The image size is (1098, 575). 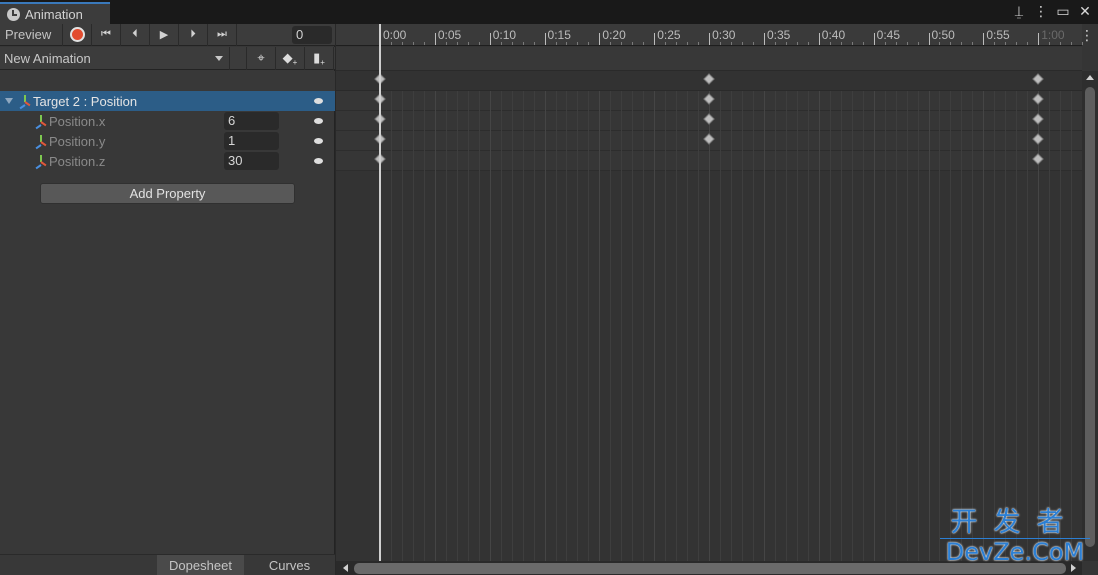 What do you see at coordinates (251, 121) in the screenshot?
I see `property-value-input: 6` at bounding box center [251, 121].